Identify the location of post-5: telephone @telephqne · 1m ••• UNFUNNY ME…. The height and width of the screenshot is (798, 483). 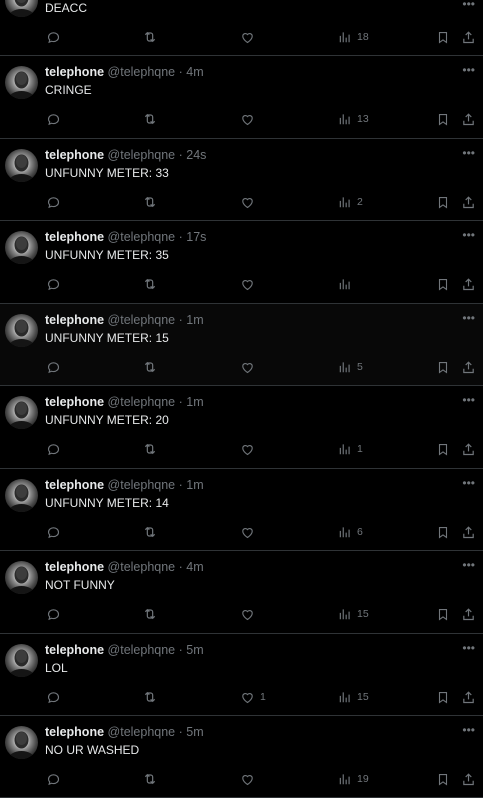
(241, 345).